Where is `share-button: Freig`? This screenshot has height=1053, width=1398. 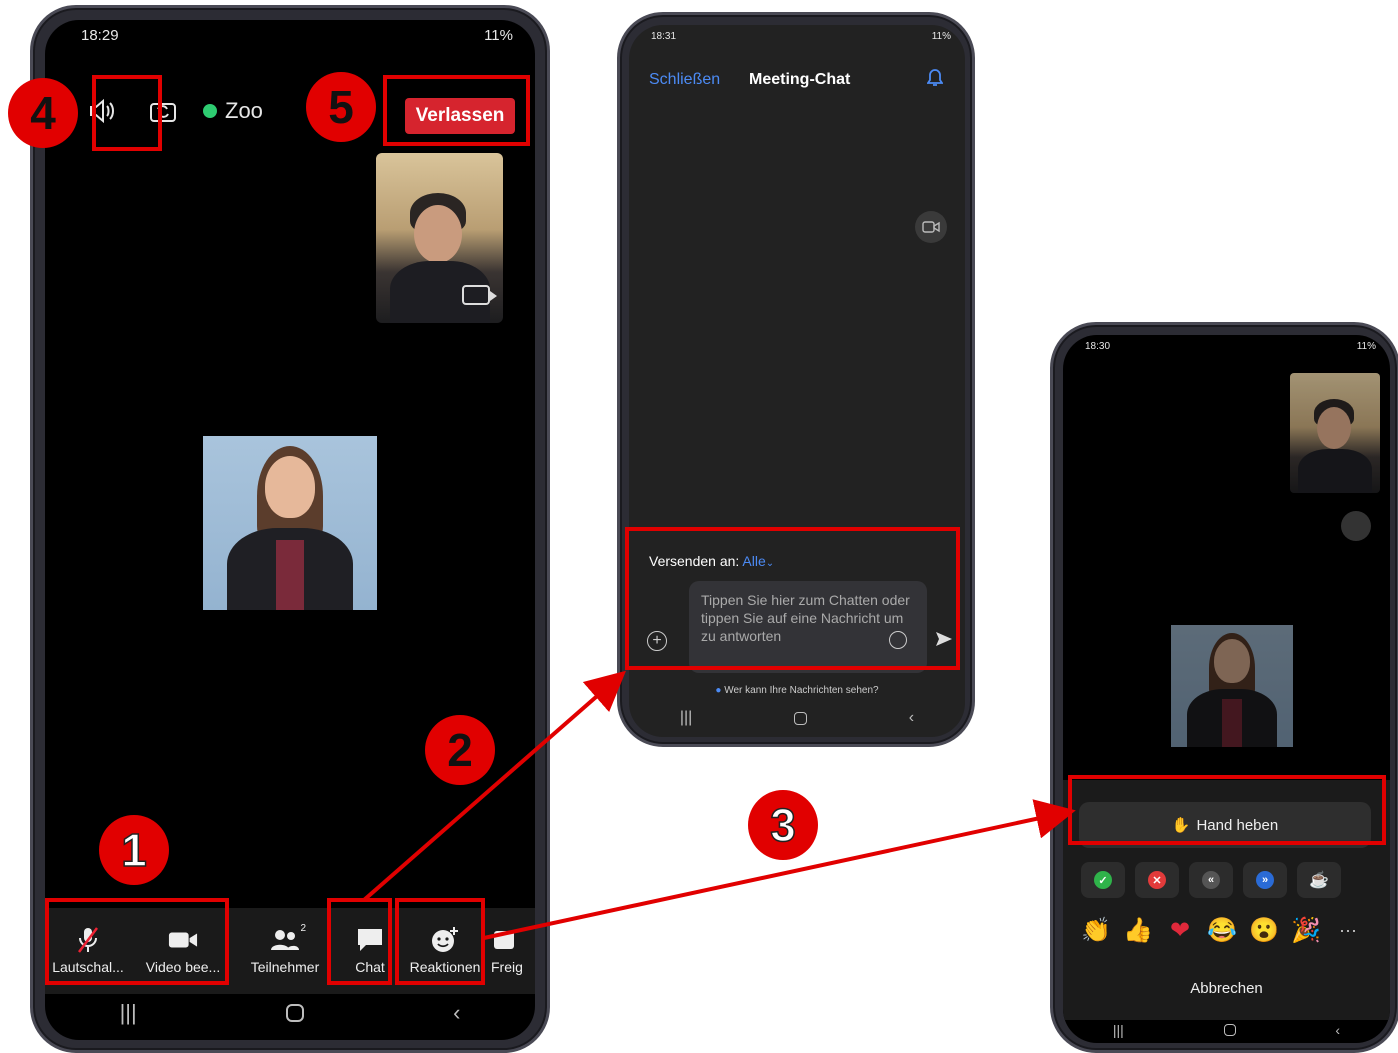
share-button: Freig is located at coordinates (513, 951).